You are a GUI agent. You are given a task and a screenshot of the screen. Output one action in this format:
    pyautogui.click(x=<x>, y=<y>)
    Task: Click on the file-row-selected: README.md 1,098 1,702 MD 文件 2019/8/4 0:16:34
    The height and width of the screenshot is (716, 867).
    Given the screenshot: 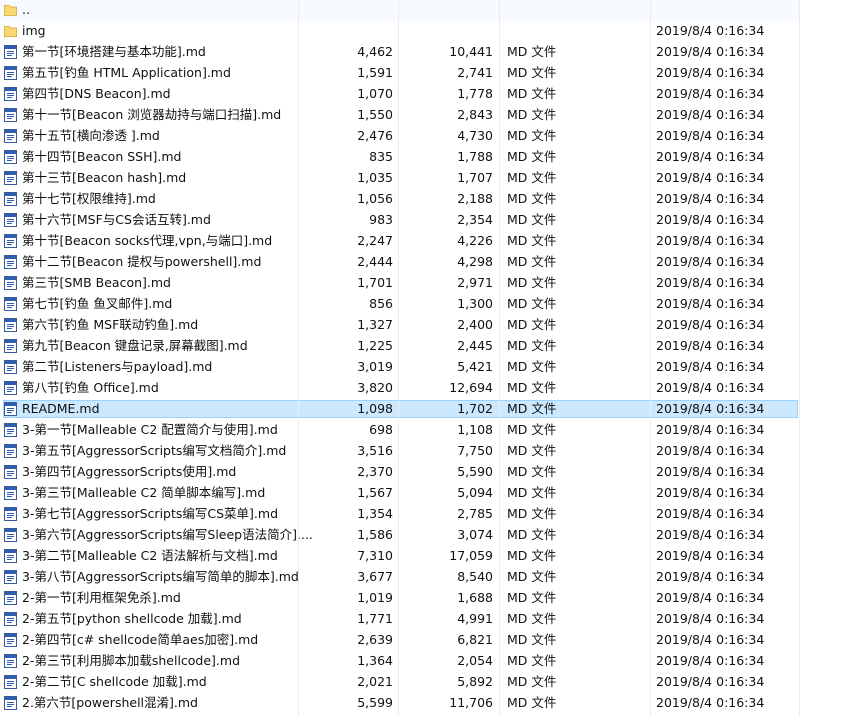 What is the action you would take?
    pyautogui.click(x=400, y=409)
    